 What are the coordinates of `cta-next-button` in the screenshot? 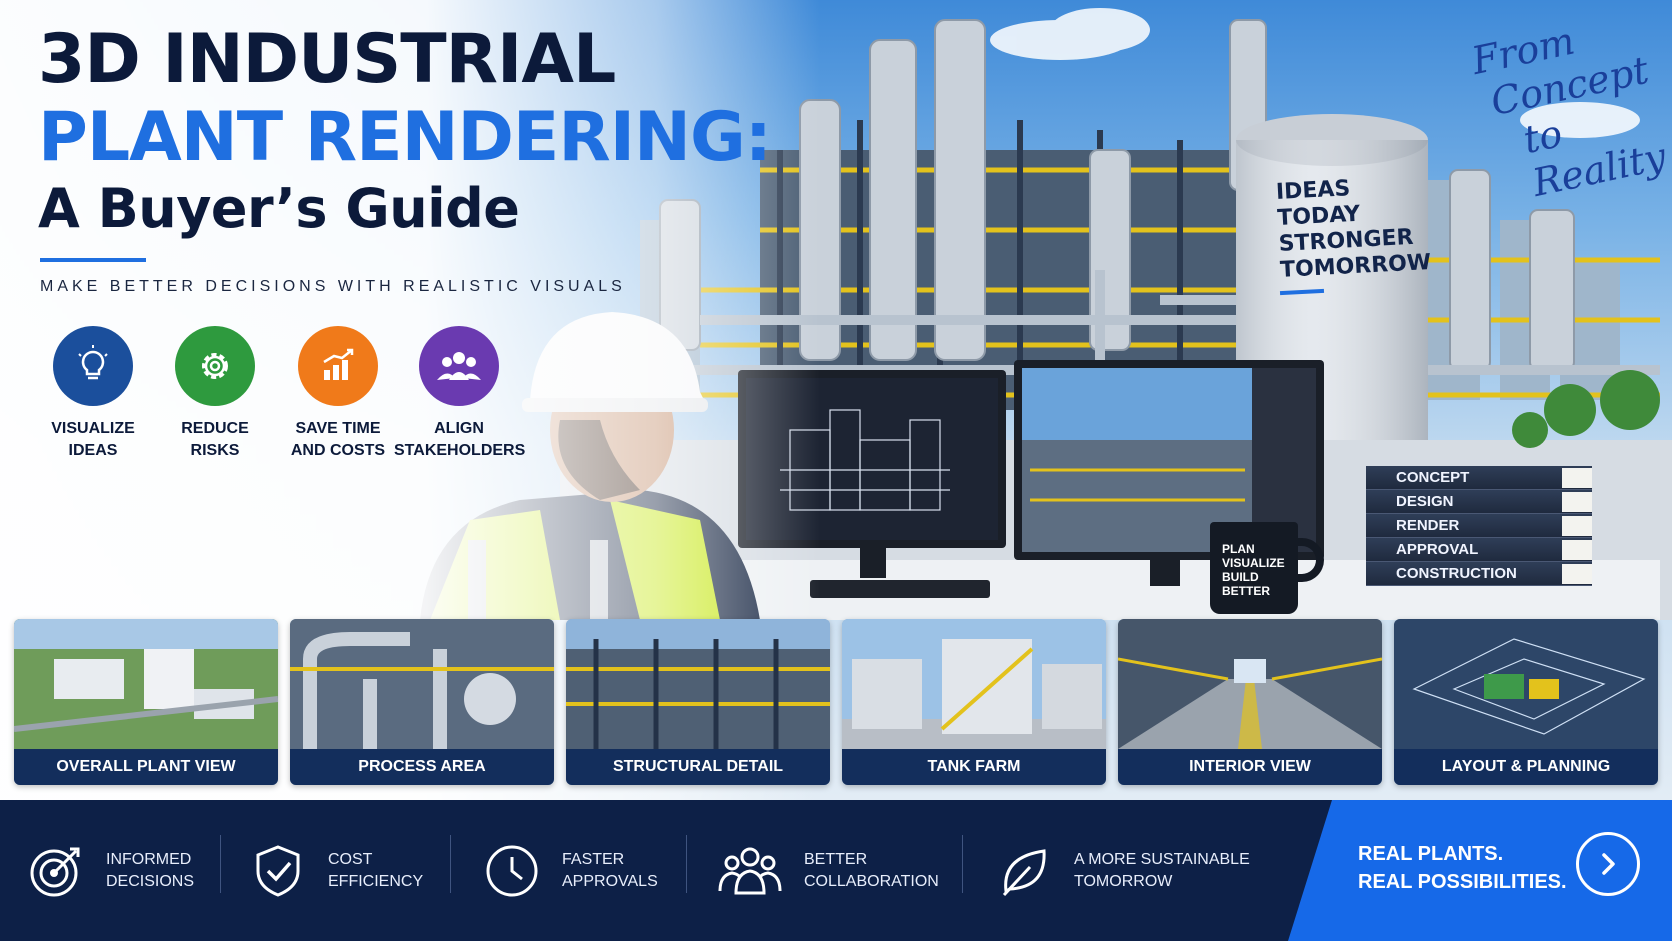 It's located at (1608, 864).